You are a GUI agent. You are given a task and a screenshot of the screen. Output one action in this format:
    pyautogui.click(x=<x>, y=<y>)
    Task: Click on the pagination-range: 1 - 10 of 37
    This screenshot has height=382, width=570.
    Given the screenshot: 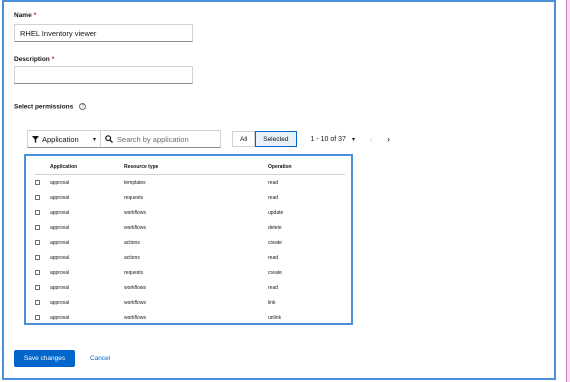 What is the action you would take?
    pyautogui.click(x=328, y=139)
    